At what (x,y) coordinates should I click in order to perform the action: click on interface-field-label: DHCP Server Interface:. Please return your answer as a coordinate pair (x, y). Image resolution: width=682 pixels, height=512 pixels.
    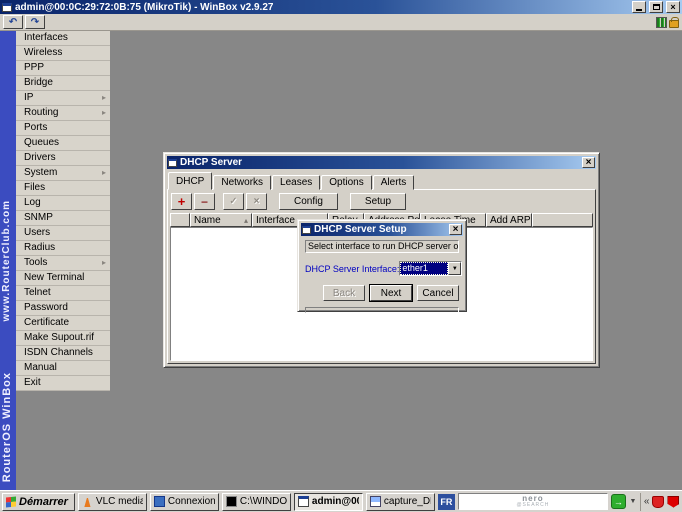
    Looking at the image, I should click on (352, 268).